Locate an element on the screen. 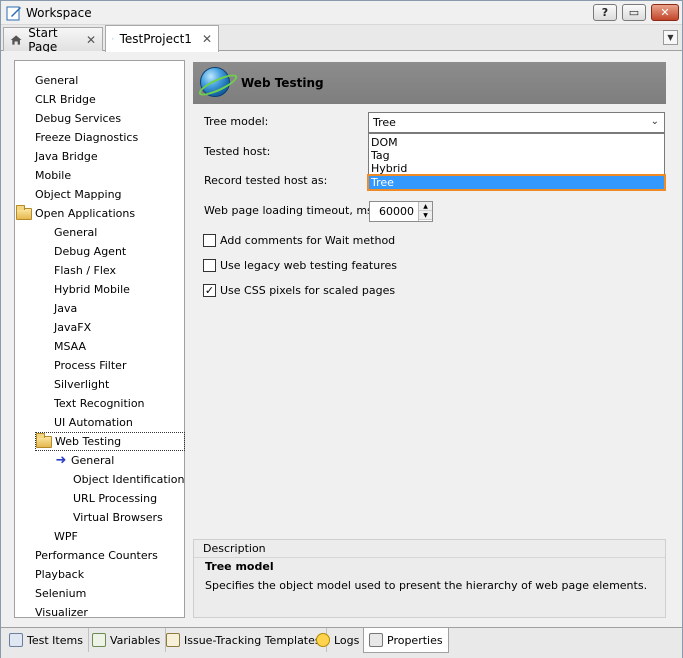  tree-item: CLR Bridge is located at coordinates (65, 99).